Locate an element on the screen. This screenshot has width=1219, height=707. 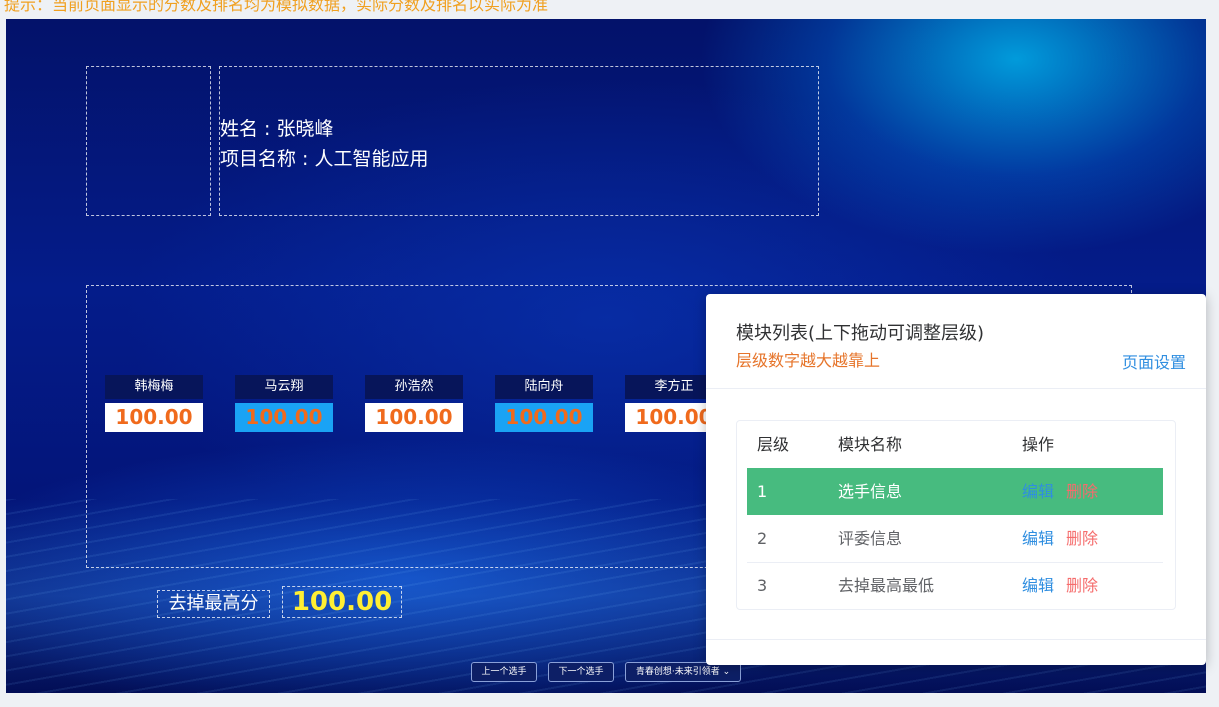
next-player-button: 下一个选手 is located at coordinates (581, 672).